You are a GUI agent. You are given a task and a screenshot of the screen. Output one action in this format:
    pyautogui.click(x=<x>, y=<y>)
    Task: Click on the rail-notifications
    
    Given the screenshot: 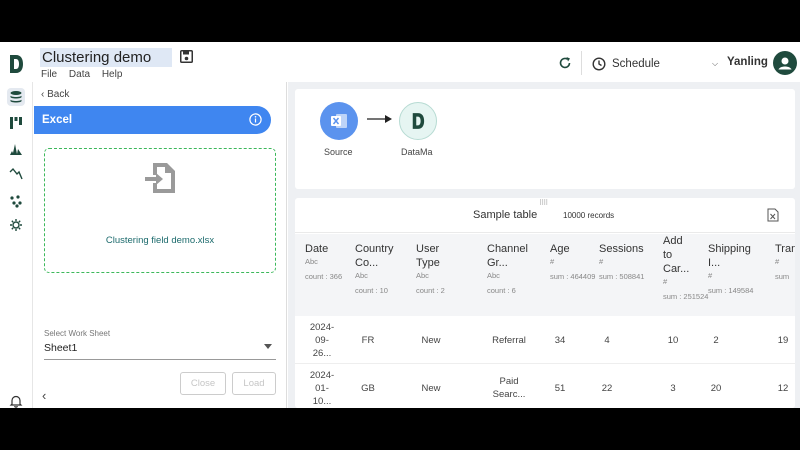 What is the action you would take?
    pyautogui.click(x=16, y=400)
    